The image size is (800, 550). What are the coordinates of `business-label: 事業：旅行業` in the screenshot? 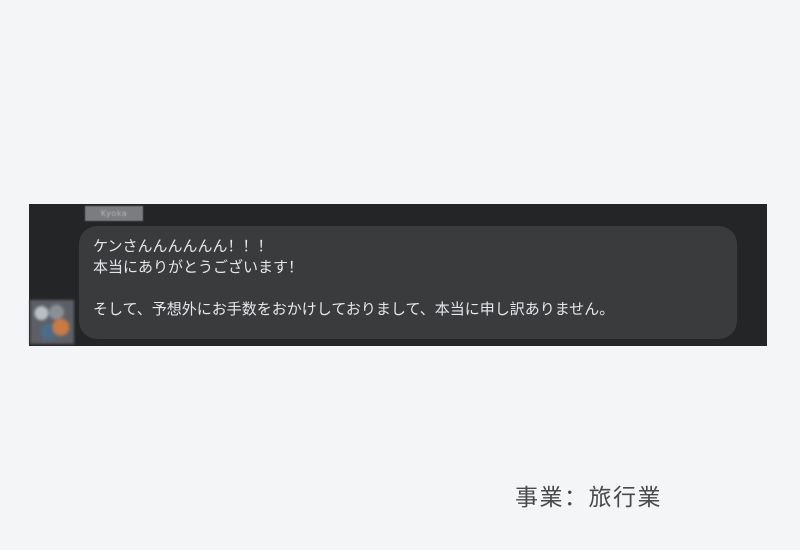 It's located at (588, 498).